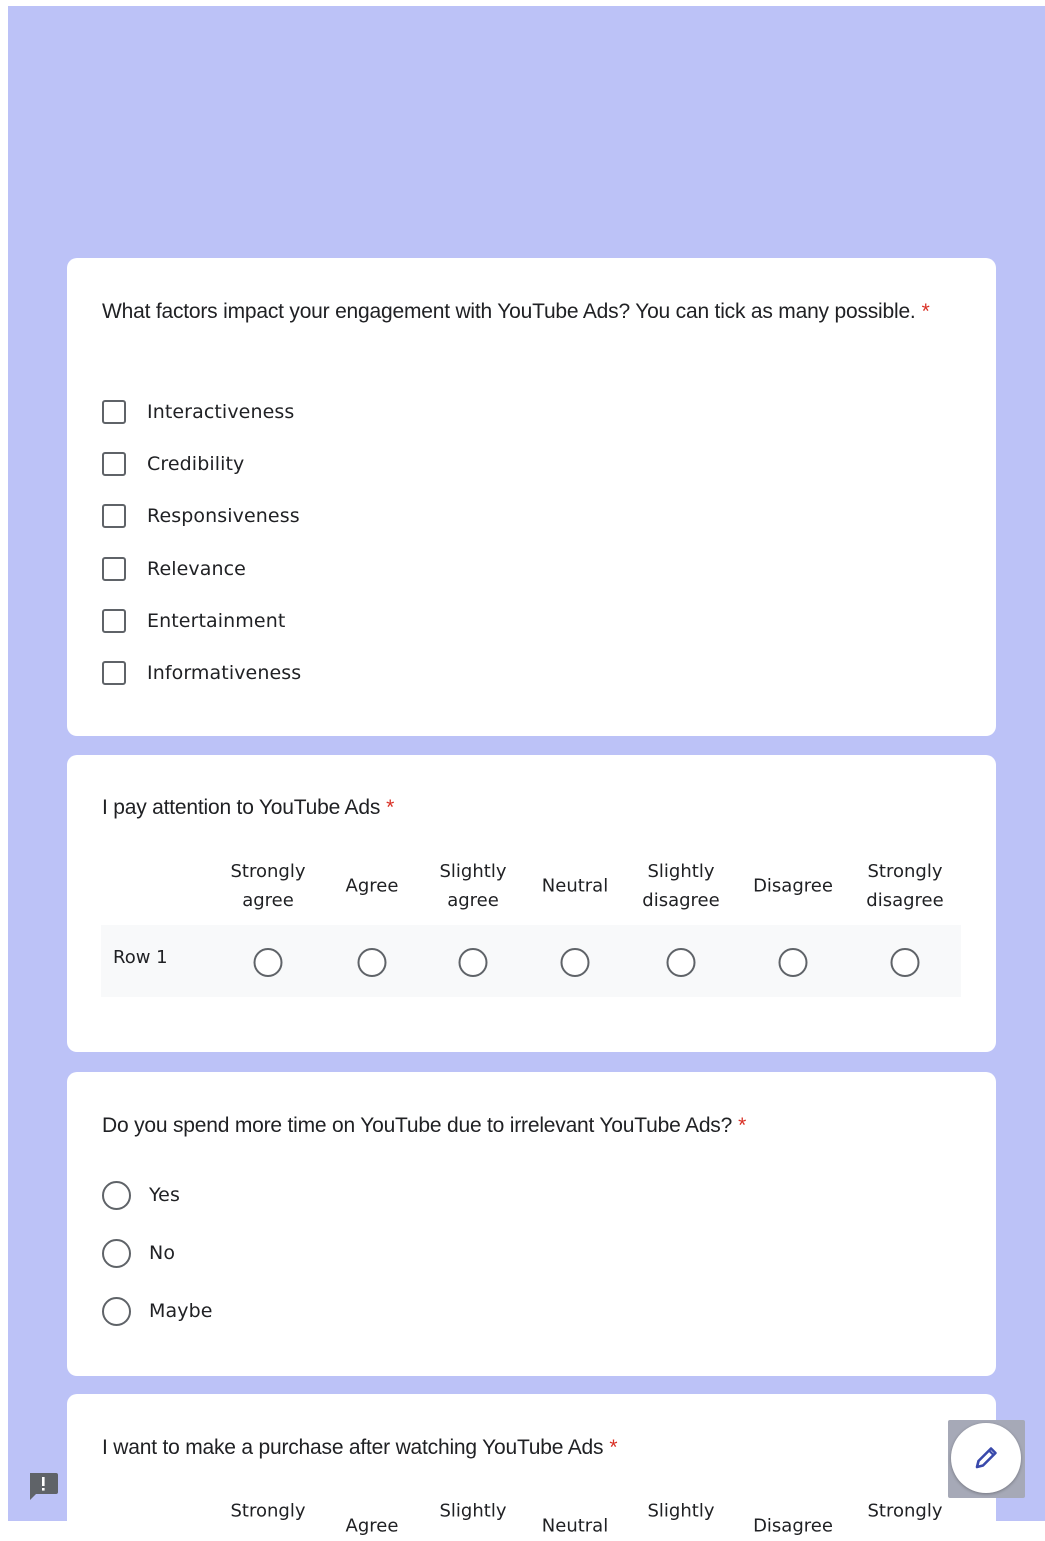 The image size is (1045, 1541). I want to click on option-label: Relevance, so click(196, 569).